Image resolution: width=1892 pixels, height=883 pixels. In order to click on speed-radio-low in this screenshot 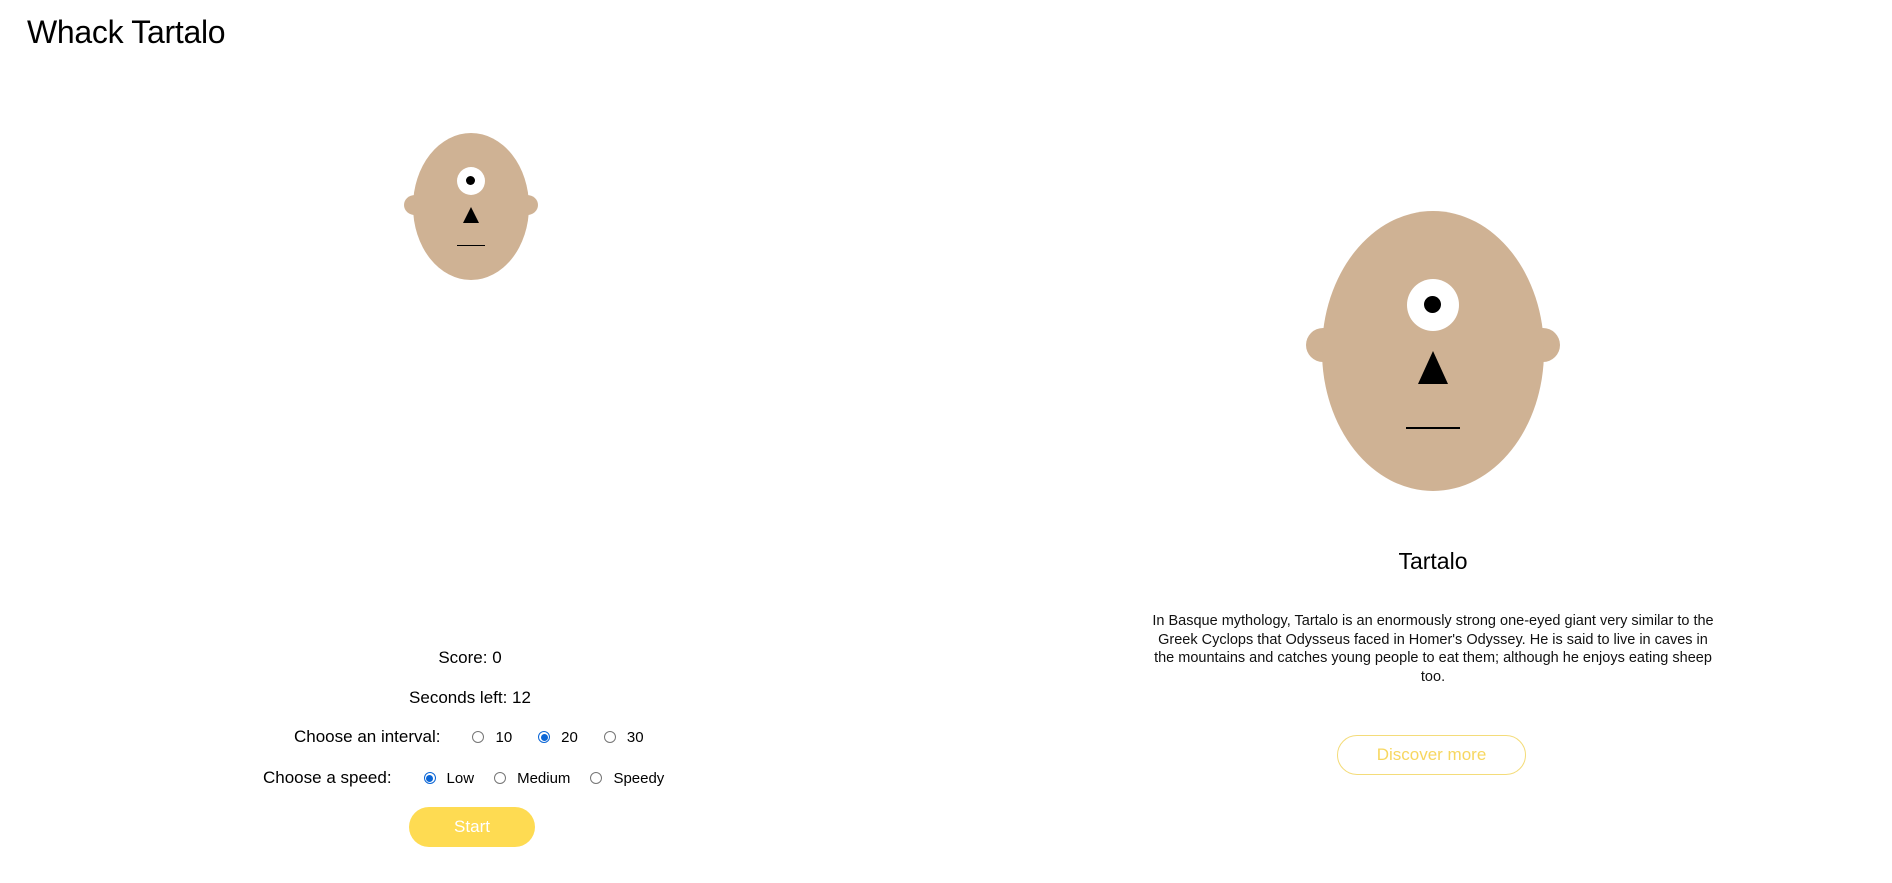, I will do `click(429, 778)`.